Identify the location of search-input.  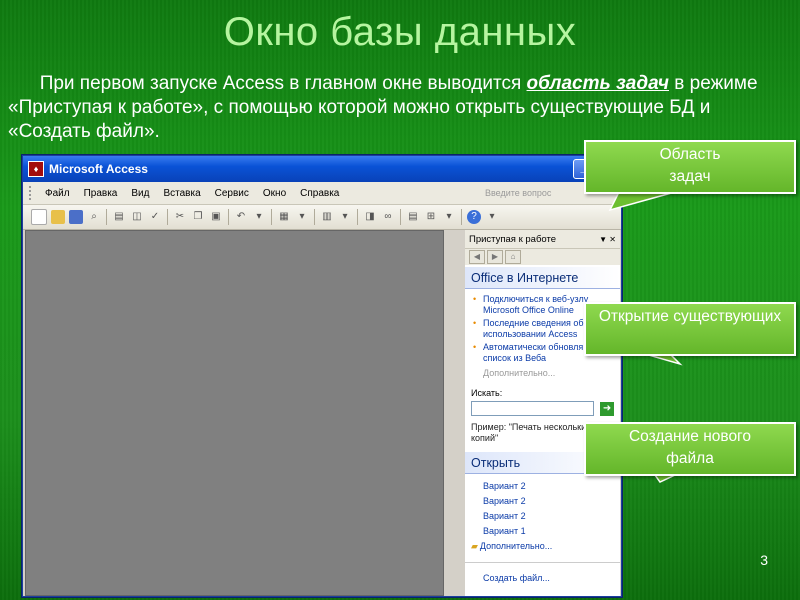
(533, 408).